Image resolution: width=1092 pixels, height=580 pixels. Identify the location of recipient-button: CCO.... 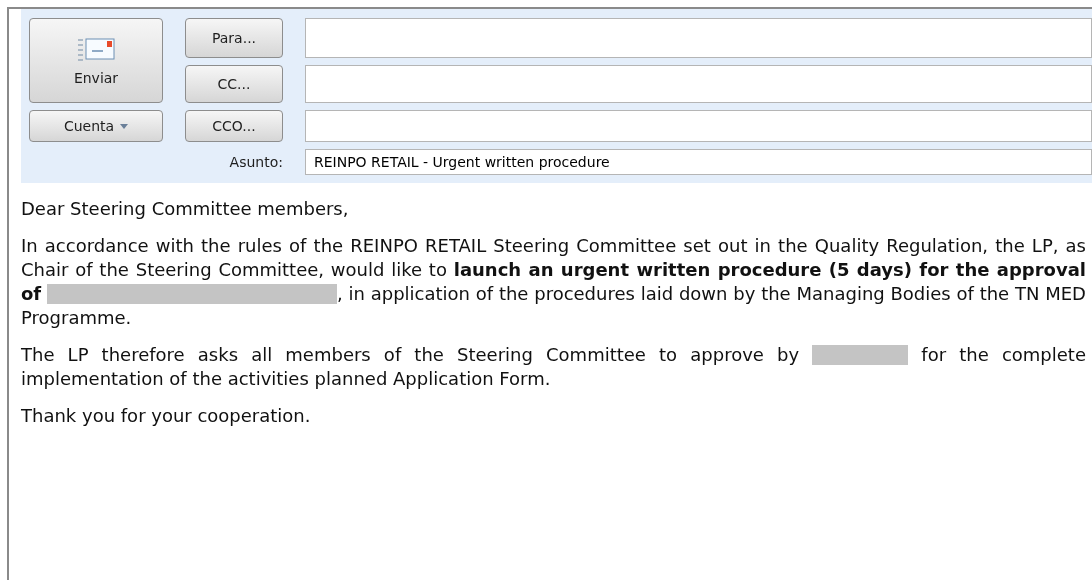
(234, 126).